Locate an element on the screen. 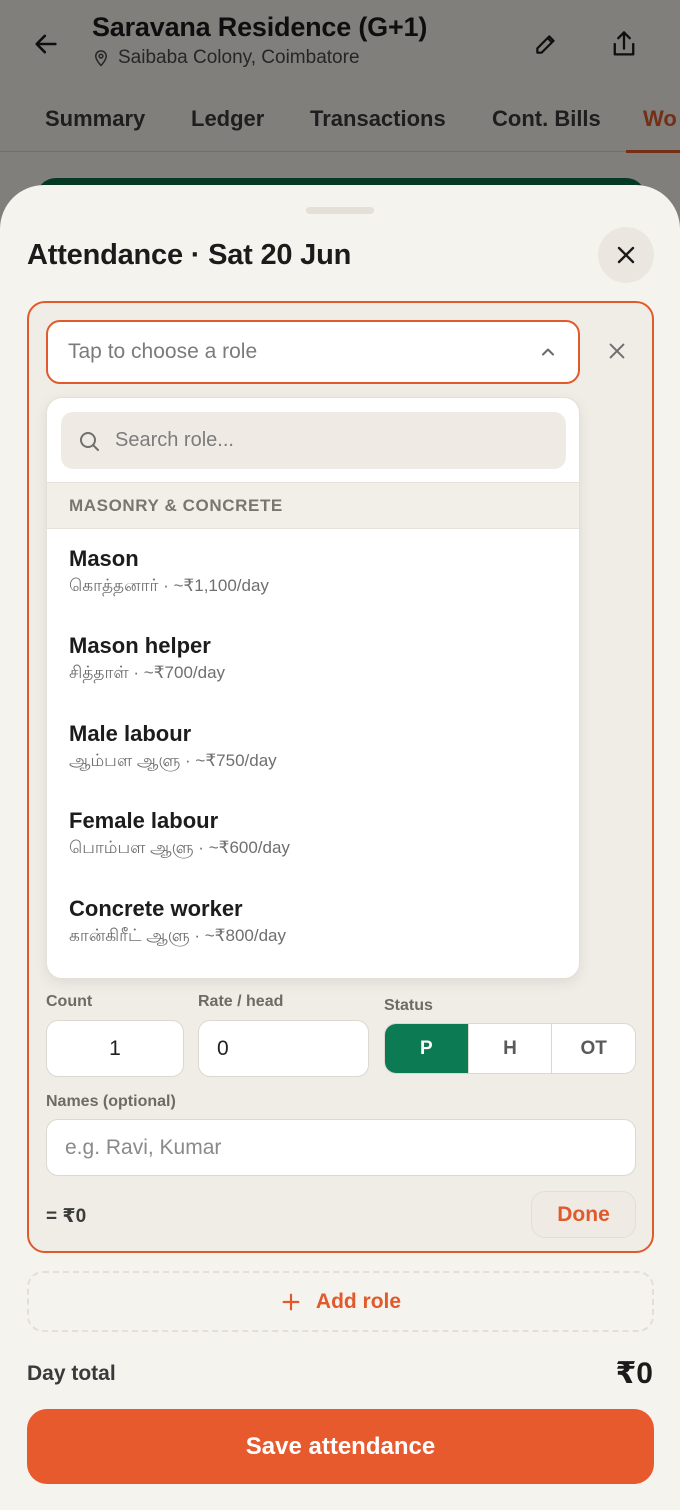 The width and height of the screenshot is (680, 1510). role-option-female-labour: Female labour பொம்பள ஆளு · ~₹600/day is located at coordinates (313, 835).